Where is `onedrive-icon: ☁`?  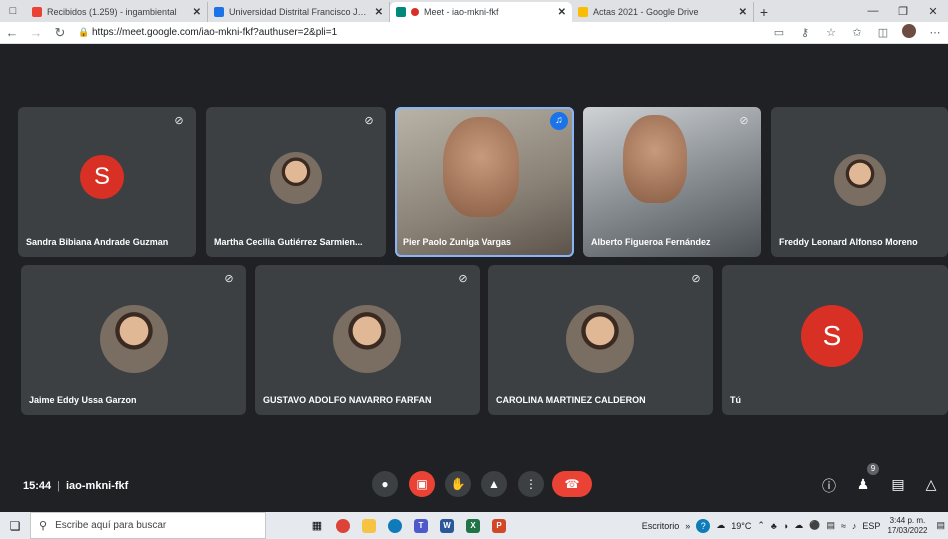
onedrive-icon: ☁ is located at coordinates (798, 525).